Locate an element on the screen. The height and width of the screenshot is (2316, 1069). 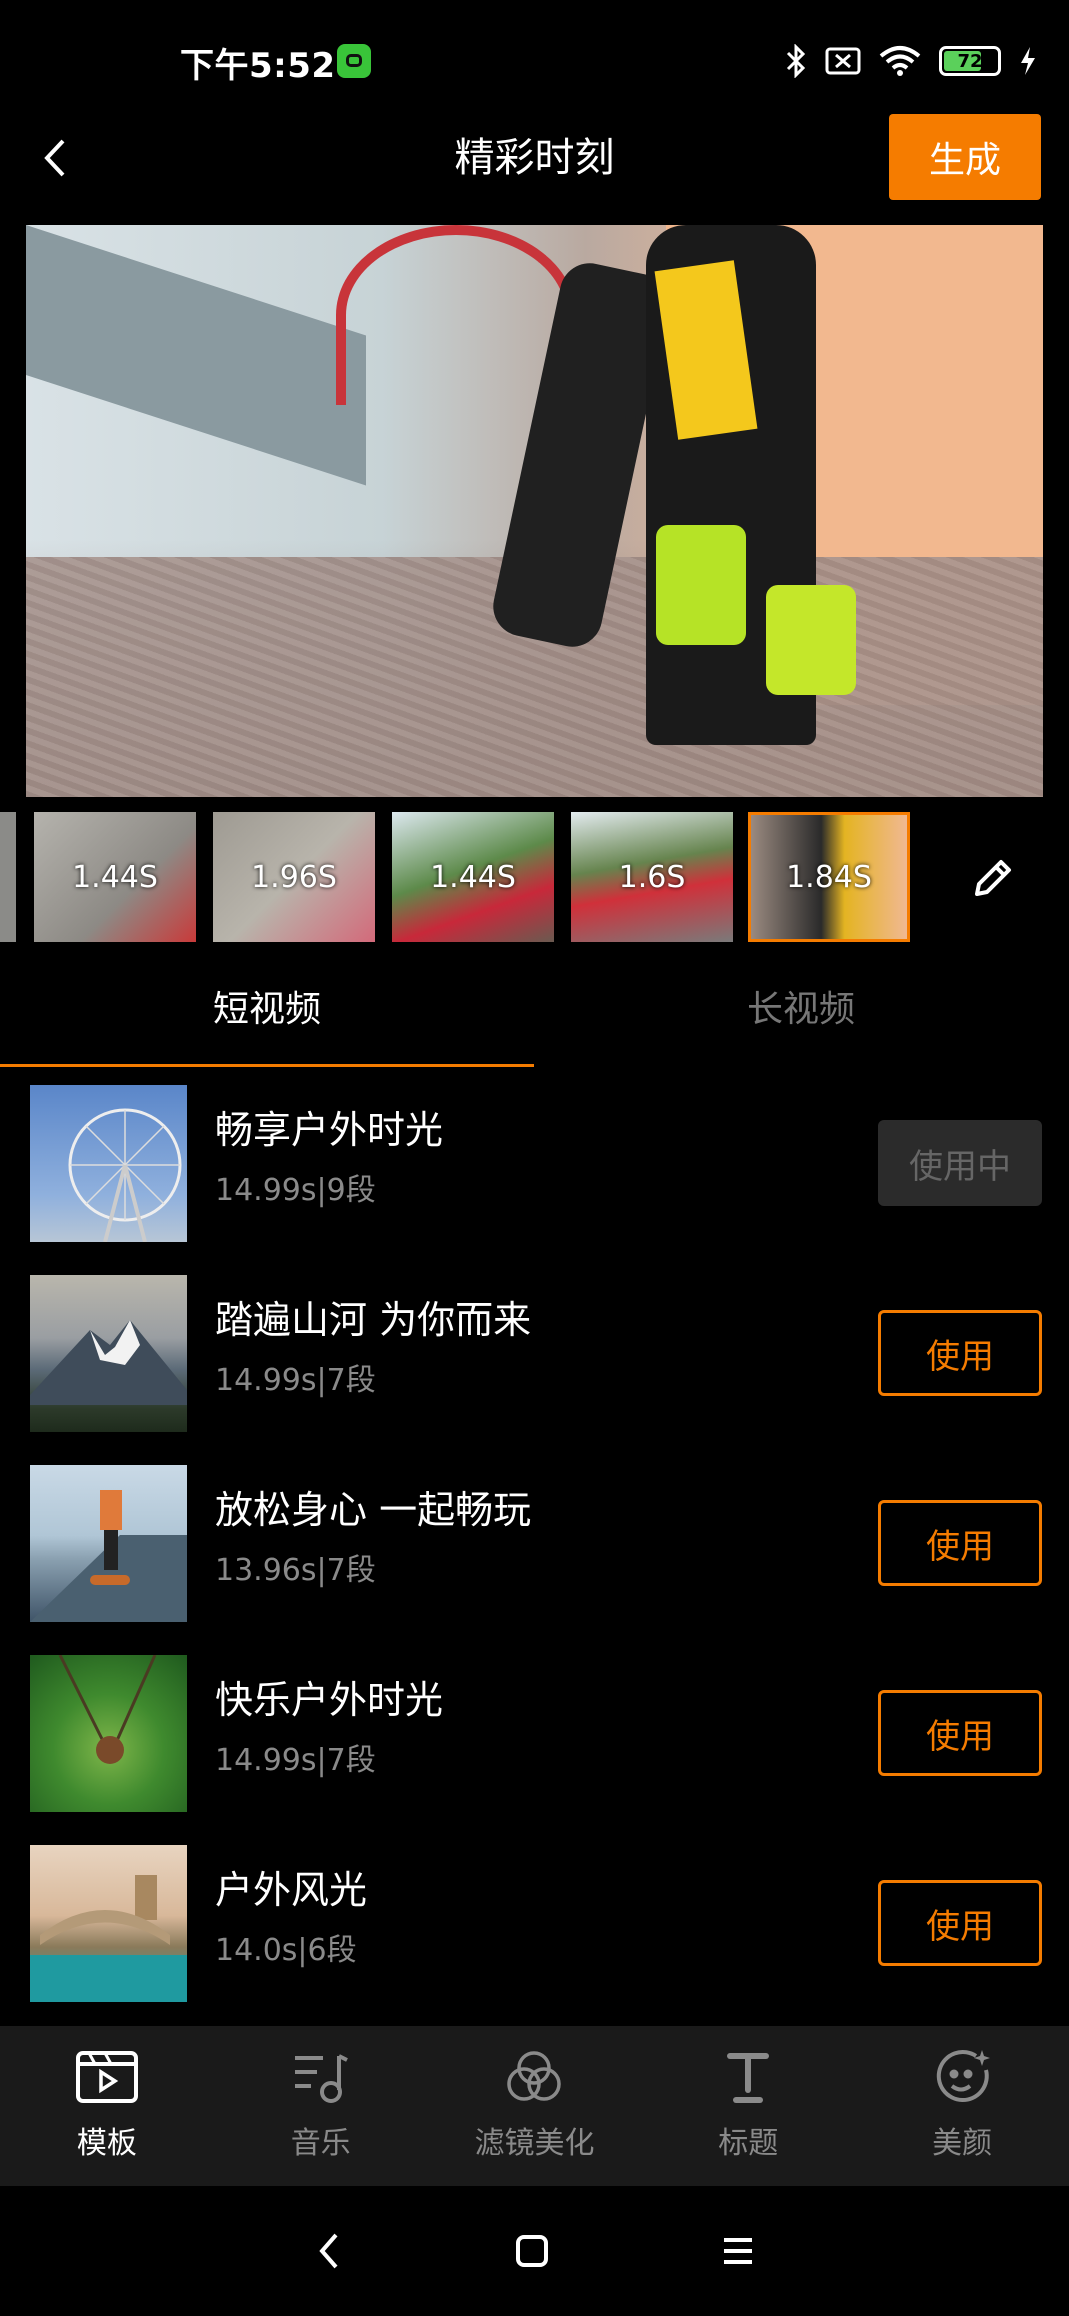
template-item: 放松身心 一起畅玩 13.96s|7段 使用 is located at coordinates (534, 1545).